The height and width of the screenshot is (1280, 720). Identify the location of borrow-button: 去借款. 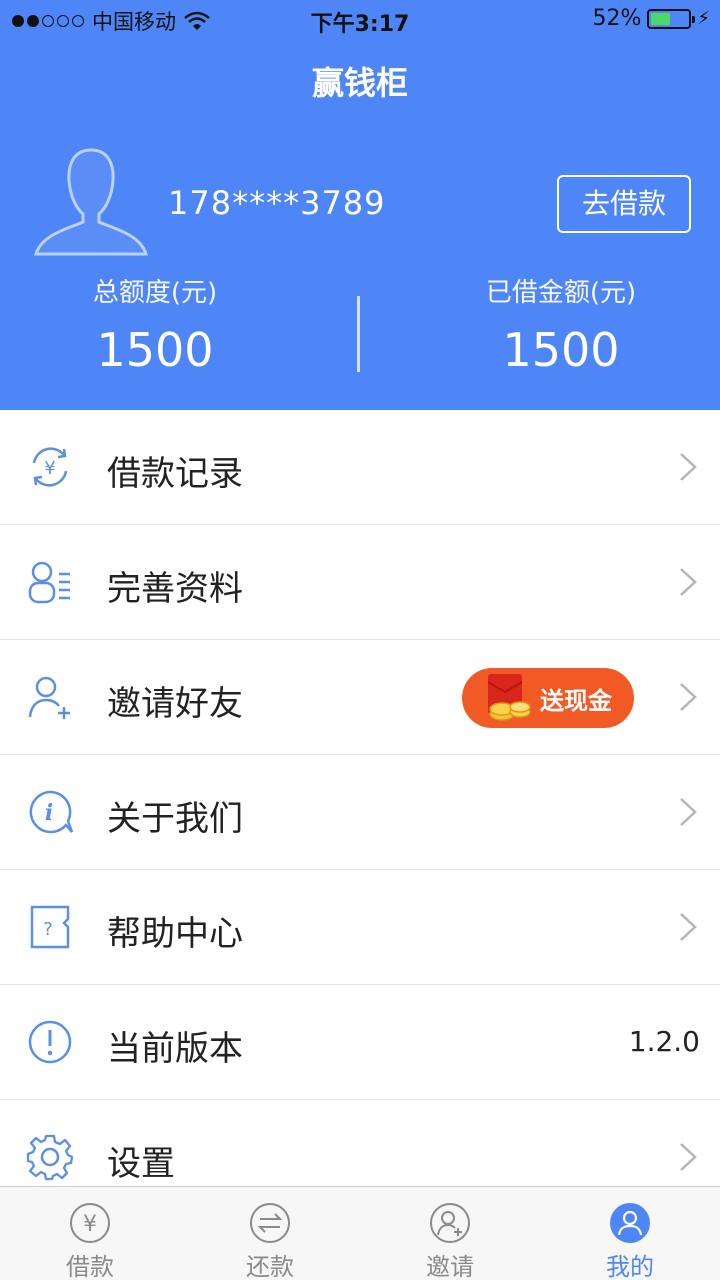
(624, 204).